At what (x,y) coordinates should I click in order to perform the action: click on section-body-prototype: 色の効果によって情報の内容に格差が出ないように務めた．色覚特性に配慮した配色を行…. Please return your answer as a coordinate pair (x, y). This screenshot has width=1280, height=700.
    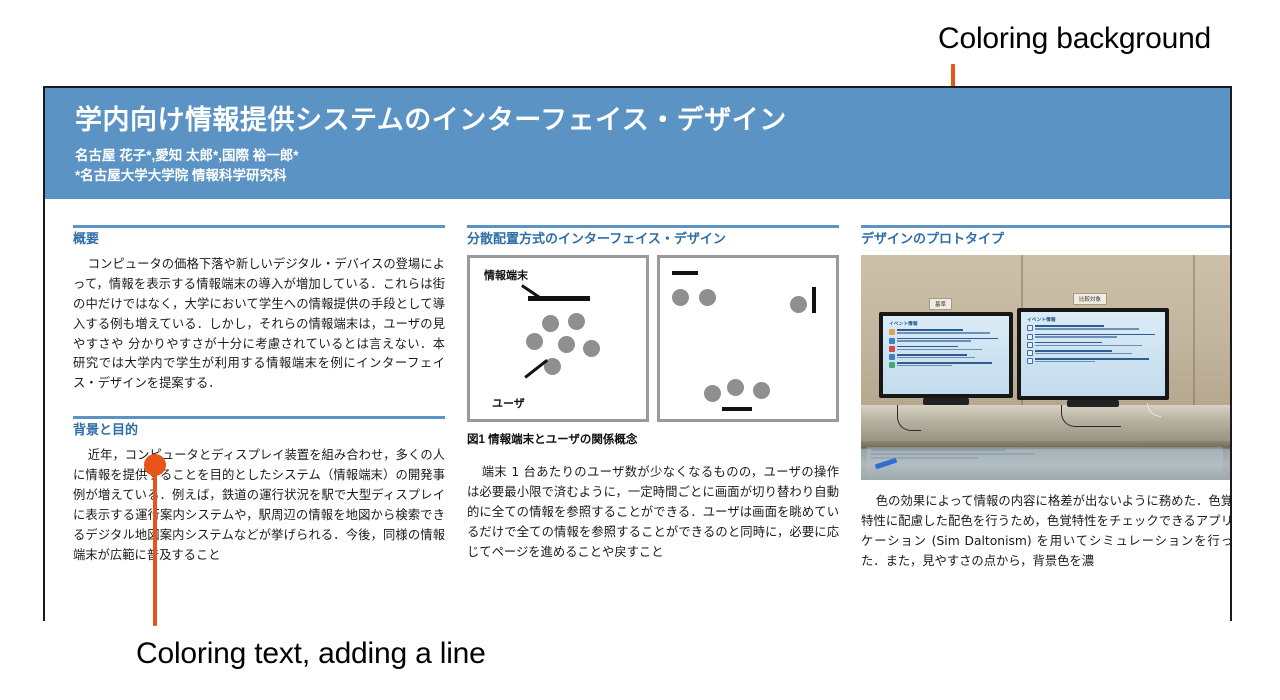
    Looking at the image, I should click on (1046, 530).